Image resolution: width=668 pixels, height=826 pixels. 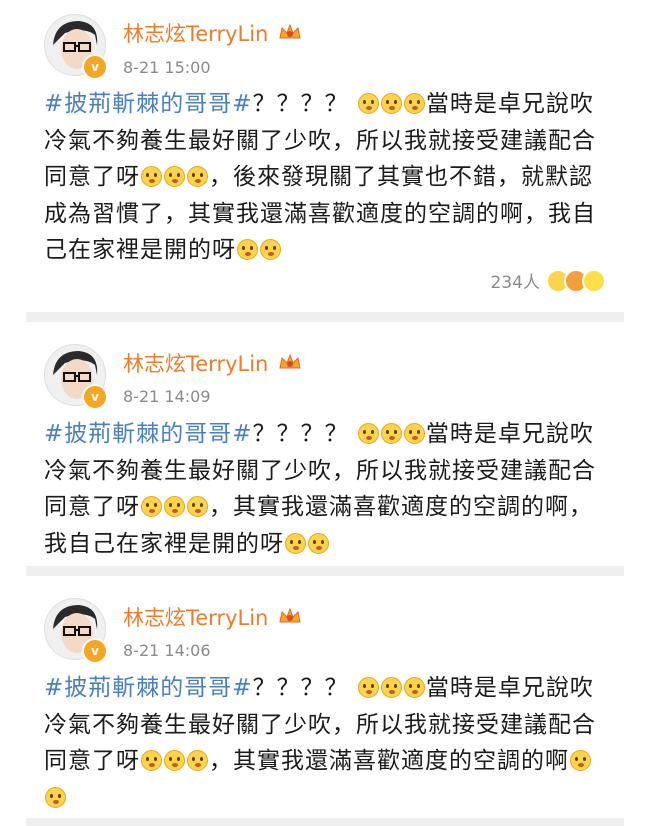 What do you see at coordinates (339, 250) in the screenshot?
I see `content-line: 己在家裡是開的呀` at bounding box center [339, 250].